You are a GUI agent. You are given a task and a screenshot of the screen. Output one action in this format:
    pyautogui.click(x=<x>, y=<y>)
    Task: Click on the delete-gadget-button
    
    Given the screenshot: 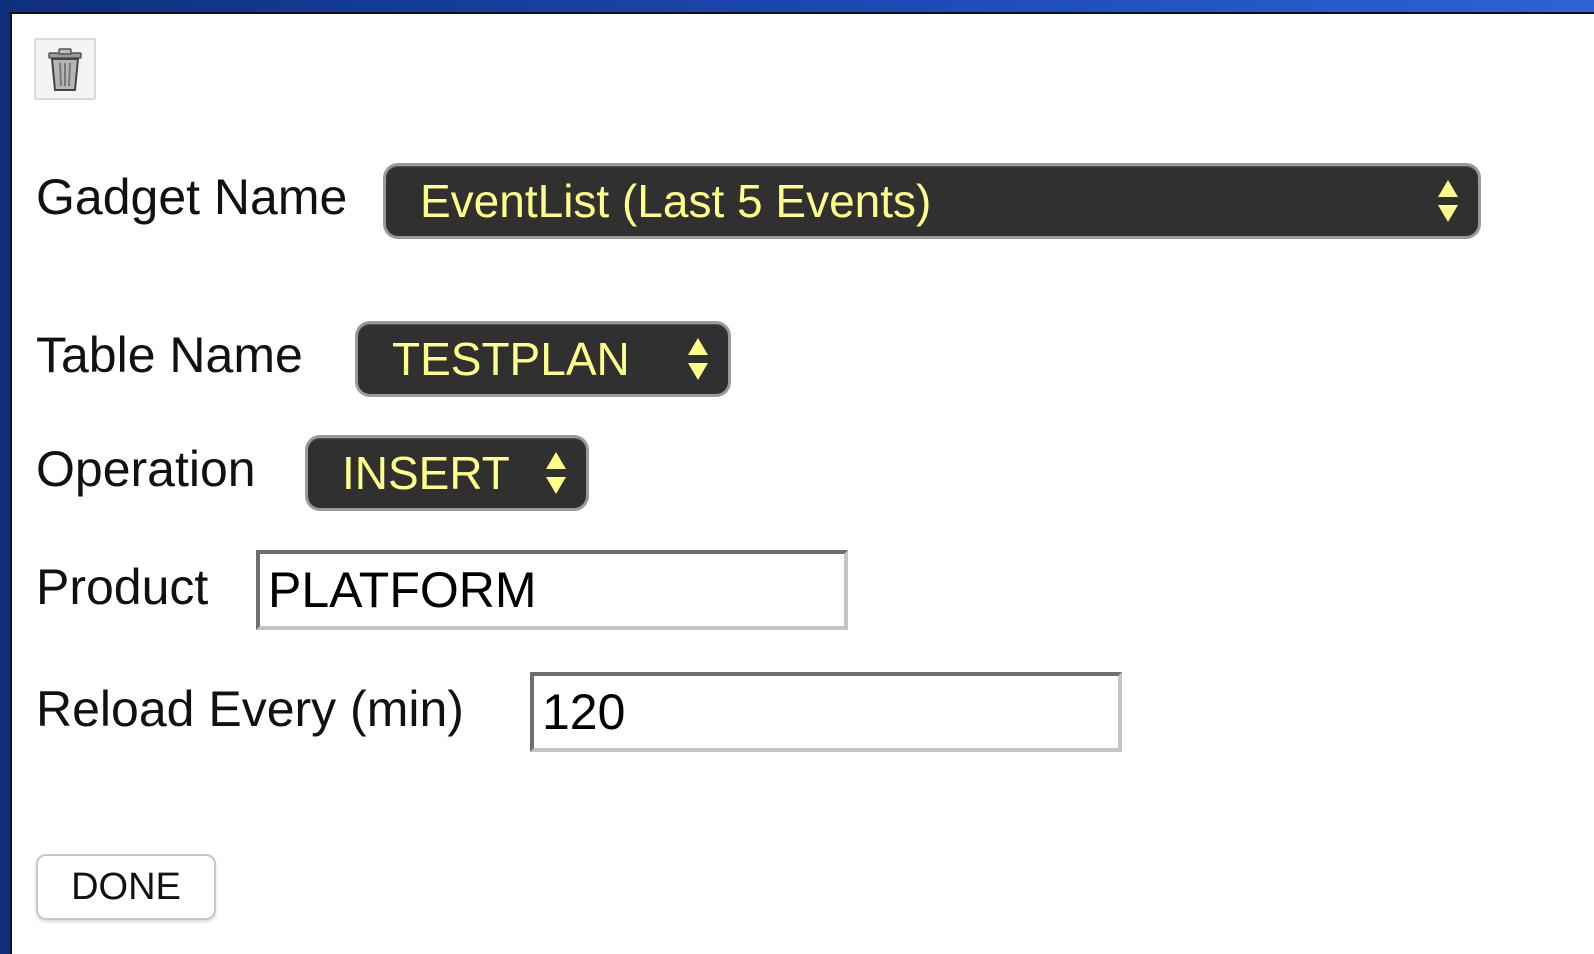 What is the action you would take?
    pyautogui.click(x=65, y=69)
    